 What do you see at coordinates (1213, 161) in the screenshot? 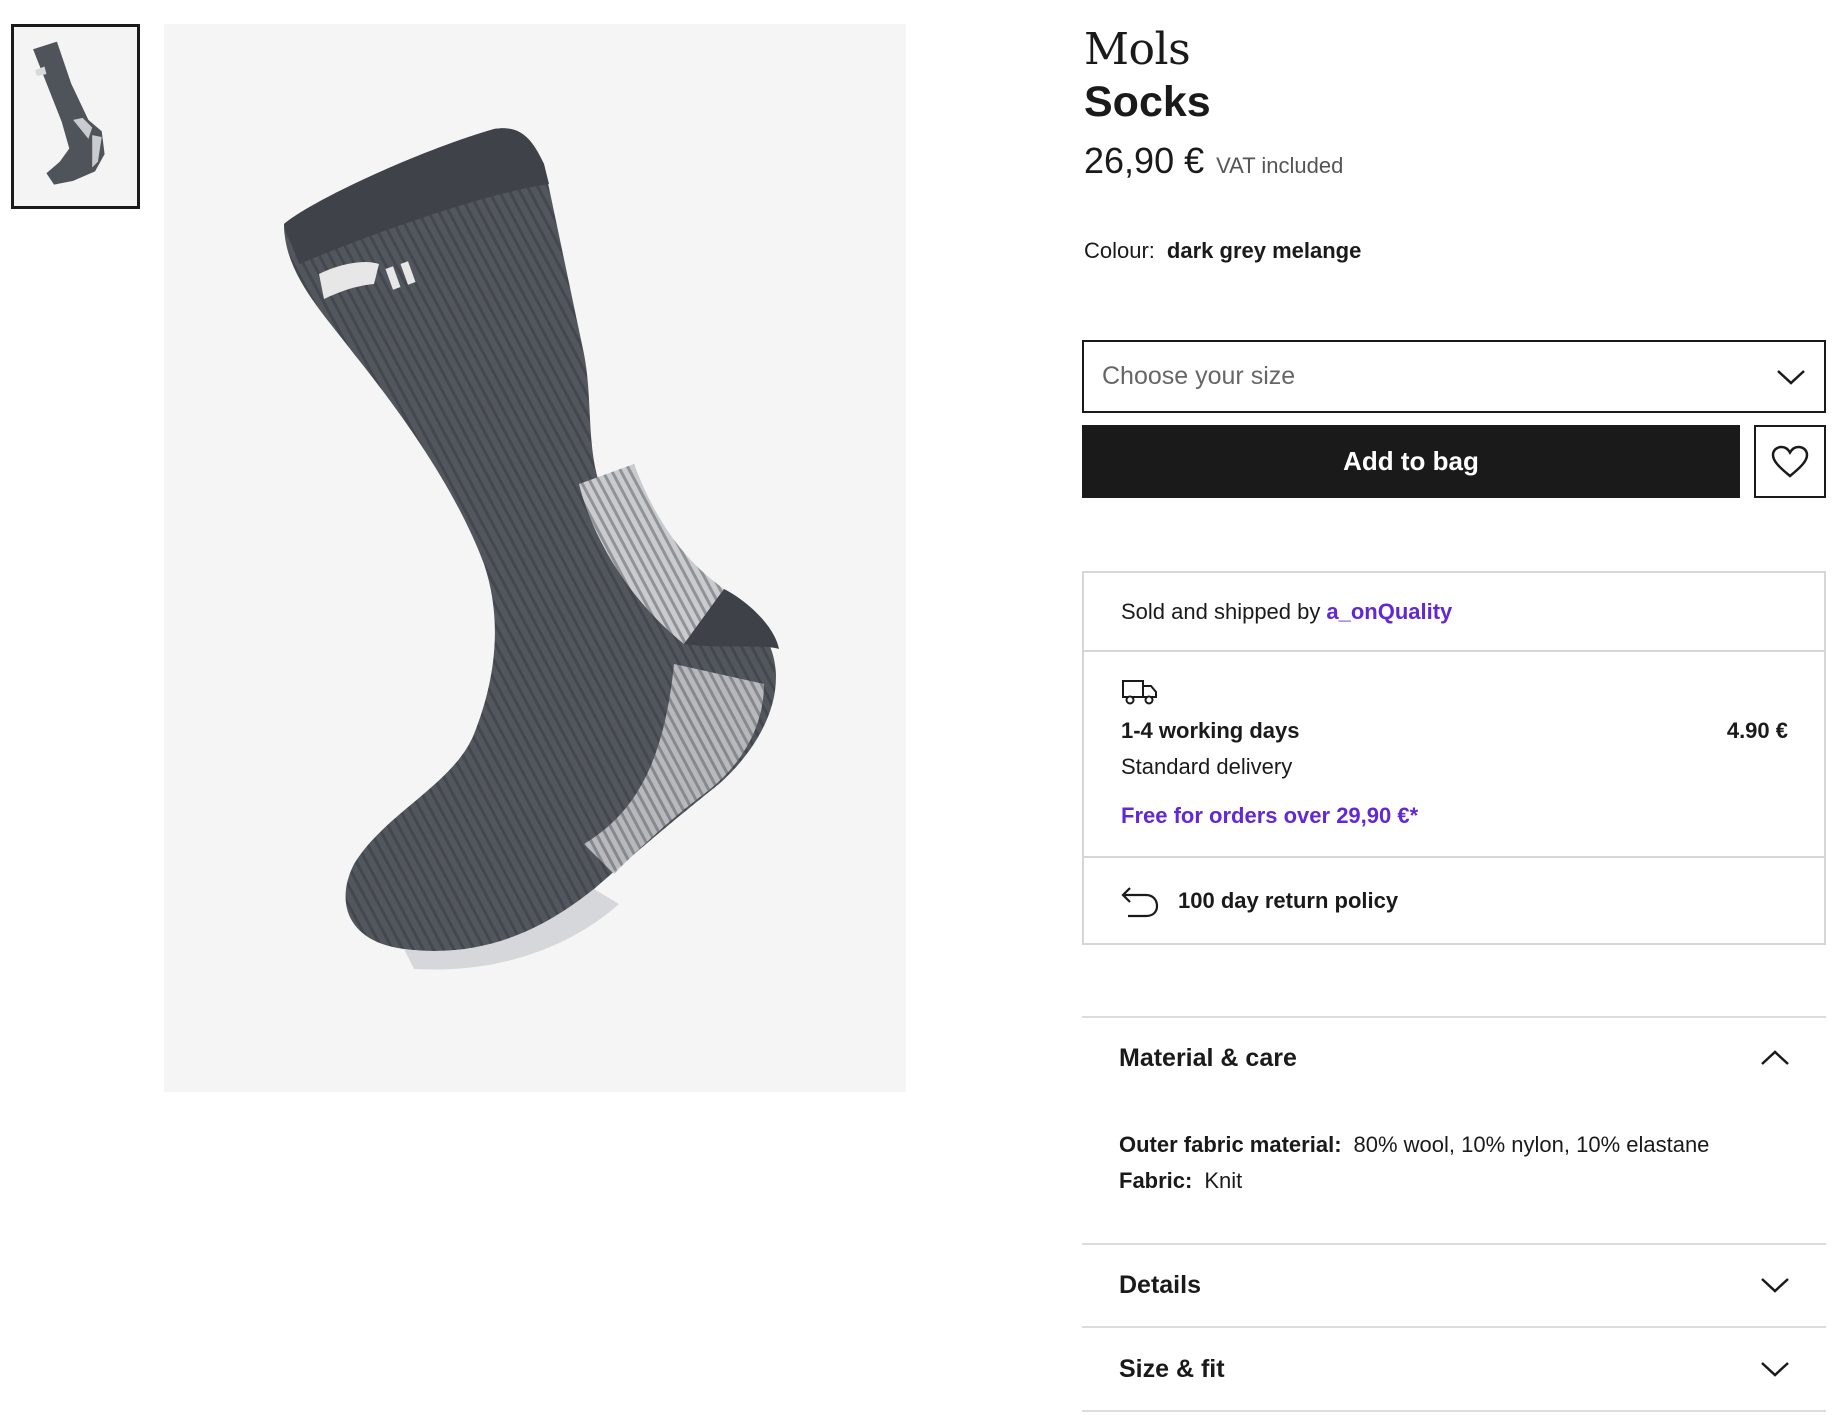
I see `price-row: 26,90 € VAT included` at bounding box center [1213, 161].